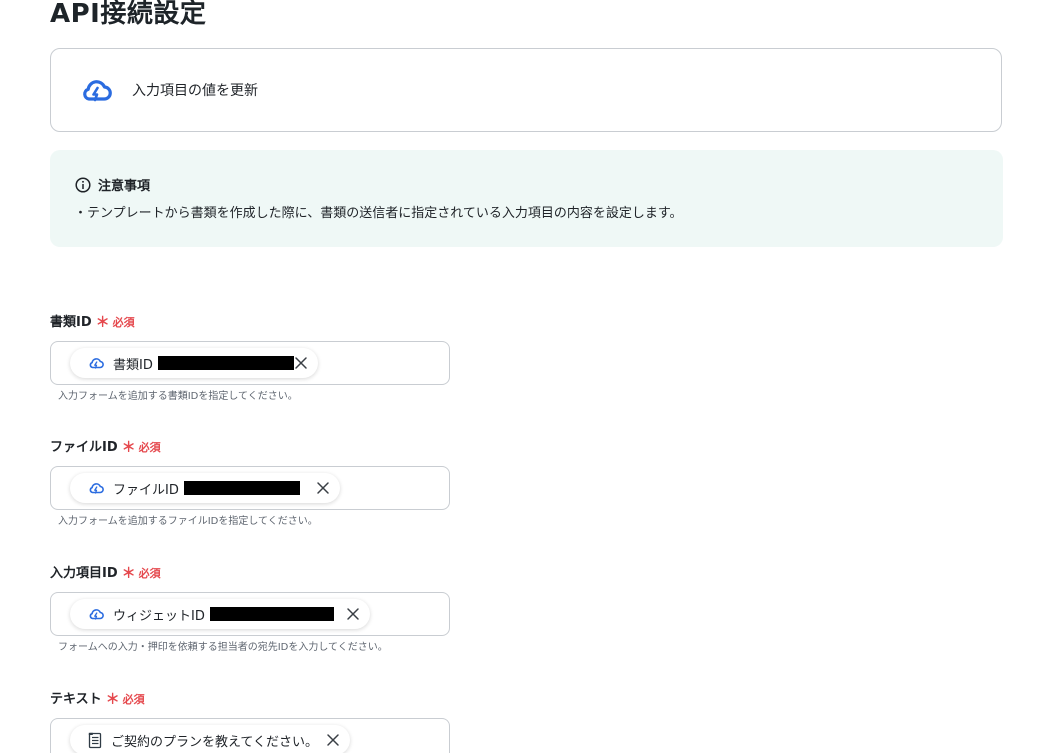 The width and height of the screenshot is (1062, 753). I want to click on document-id-field: 書類ID, so click(250, 363).